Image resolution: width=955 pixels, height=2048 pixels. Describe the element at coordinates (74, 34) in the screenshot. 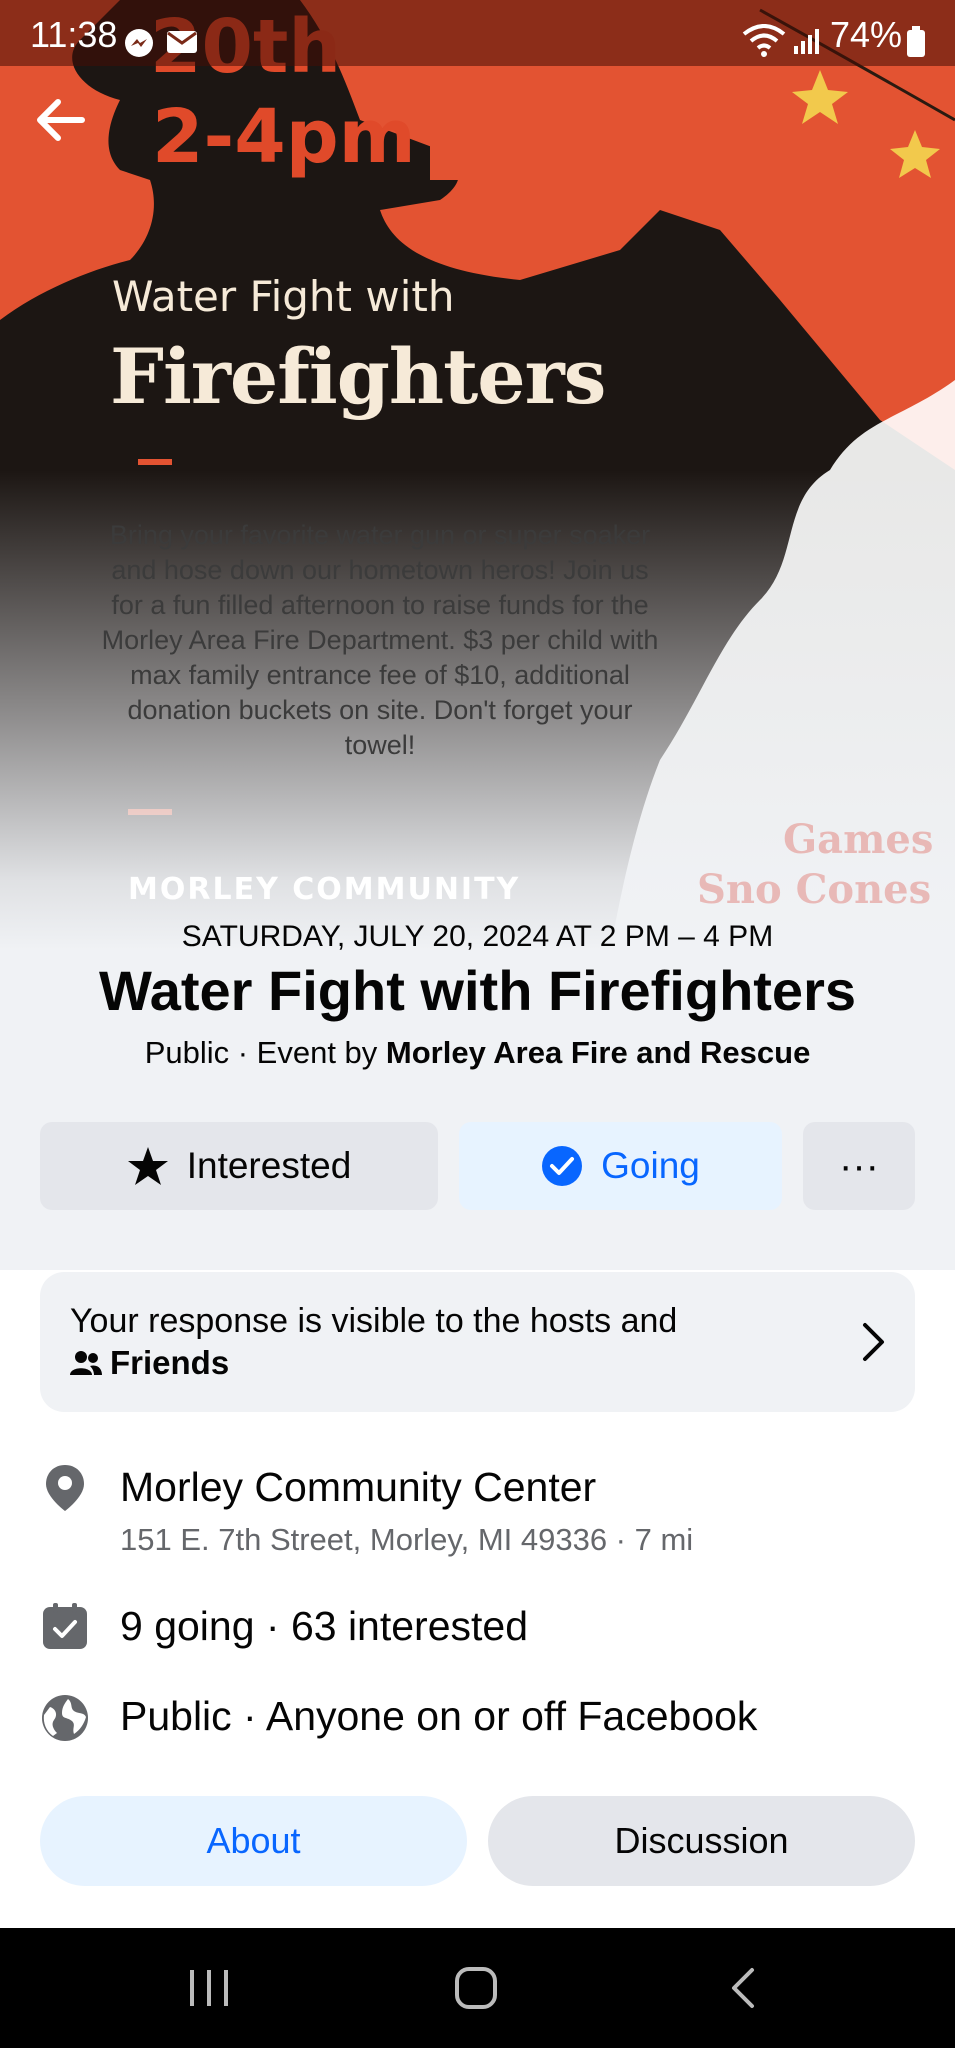

I see `status-time: 11:38` at that location.